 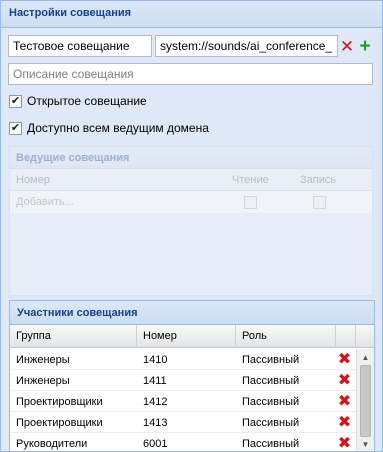 What do you see at coordinates (346, 336) in the screenshot?
I see `col-actions` at bounding box center [346, 336].